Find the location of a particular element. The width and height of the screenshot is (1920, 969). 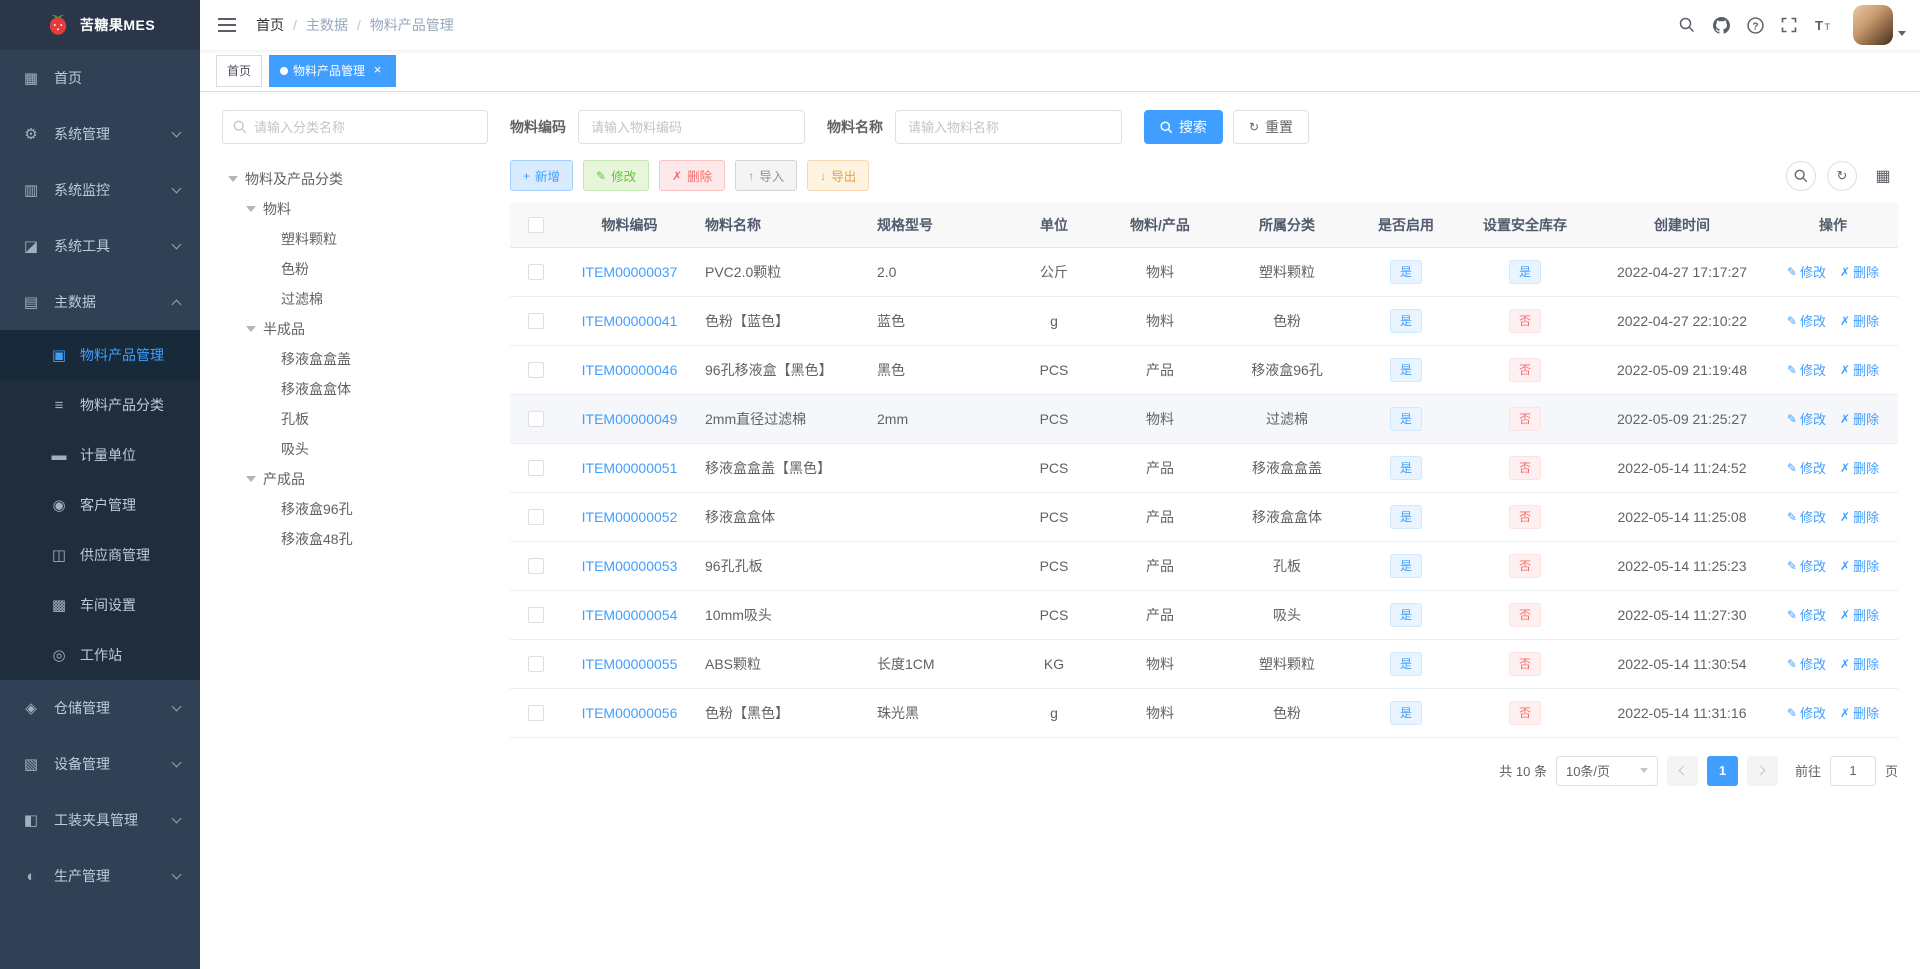

item-code-link: ITEM00000049 is located at coordinates (630, 419).